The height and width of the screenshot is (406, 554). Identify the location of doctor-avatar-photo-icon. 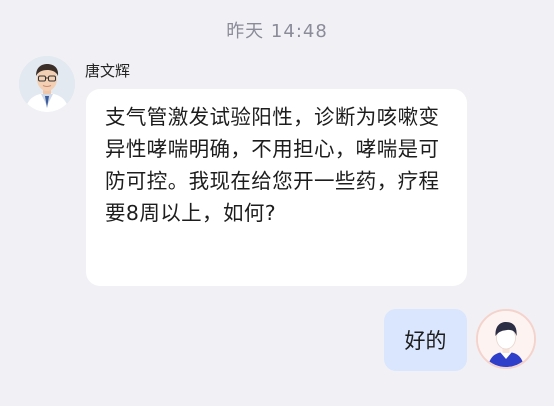
(47, 84).